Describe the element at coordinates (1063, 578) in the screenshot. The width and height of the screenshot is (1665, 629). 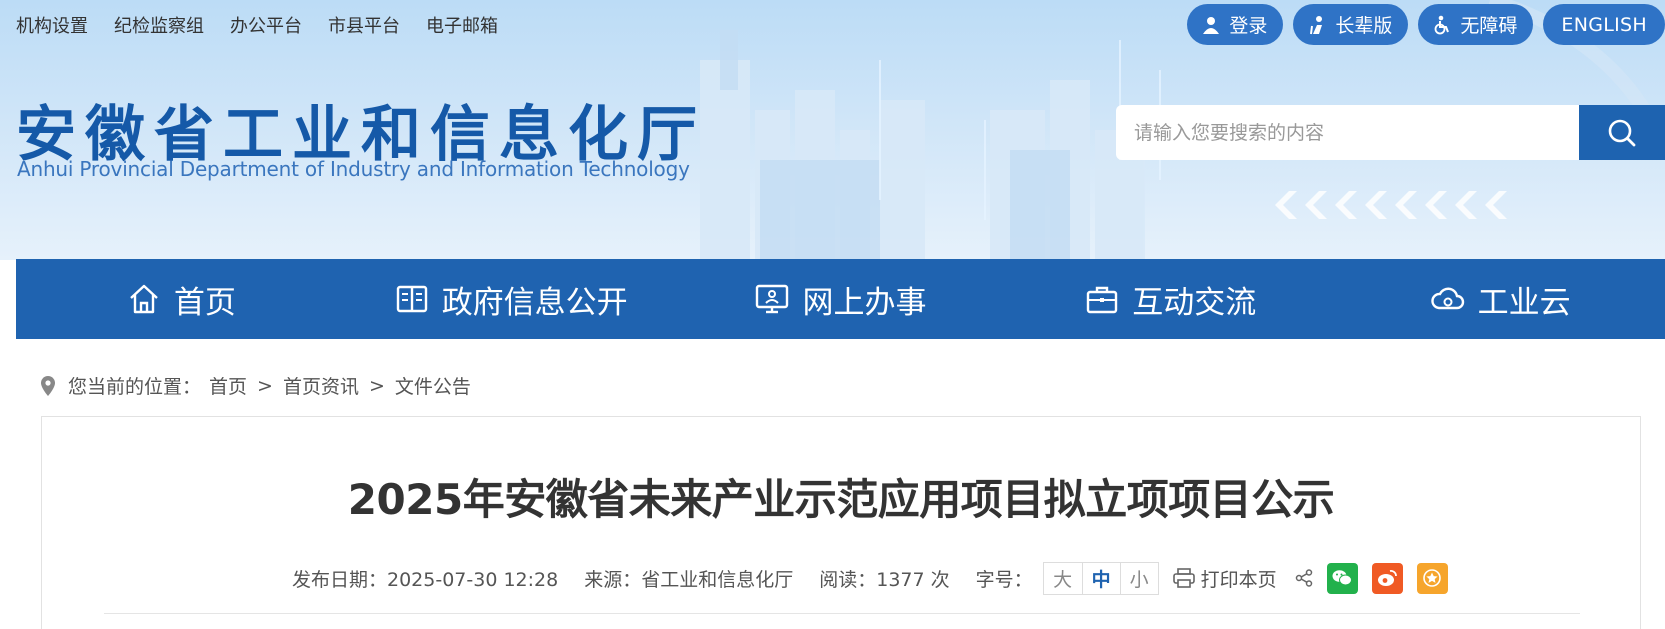
I see `font-size-large: 大` at that location.